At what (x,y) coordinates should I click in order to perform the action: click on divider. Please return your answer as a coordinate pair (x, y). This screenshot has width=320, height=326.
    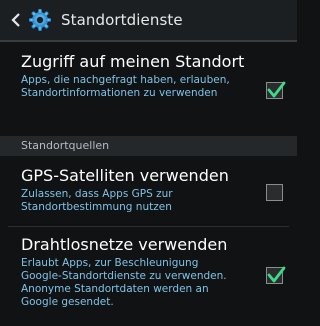
    Looking at the image, I should click on (148, 226).